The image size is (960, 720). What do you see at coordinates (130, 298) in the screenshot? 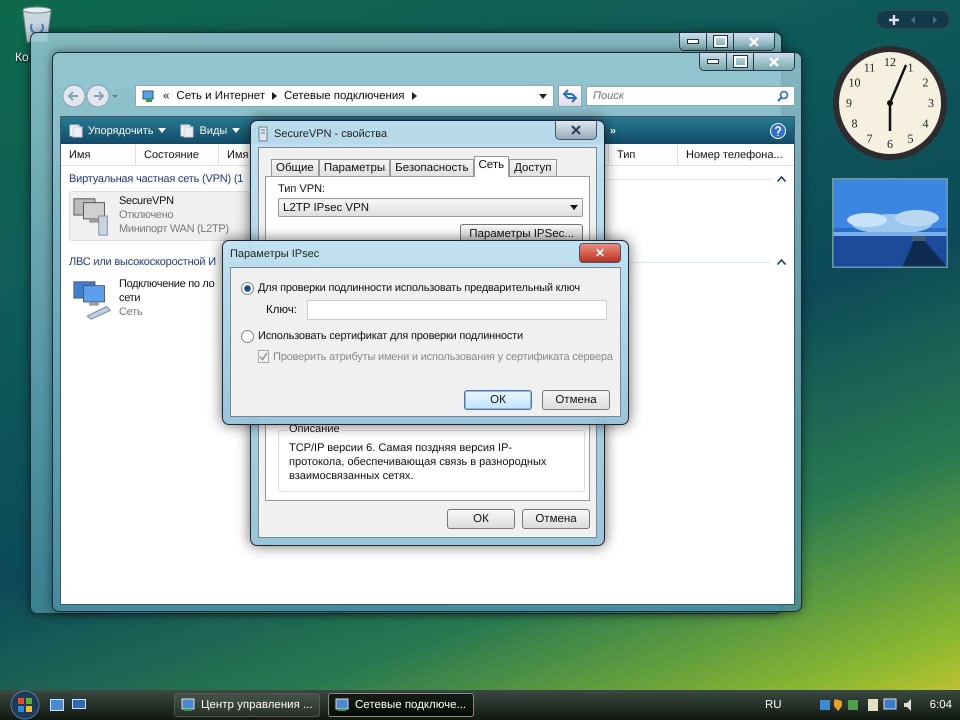
I see `connection-text: сети` at bounding box center [130, 298].